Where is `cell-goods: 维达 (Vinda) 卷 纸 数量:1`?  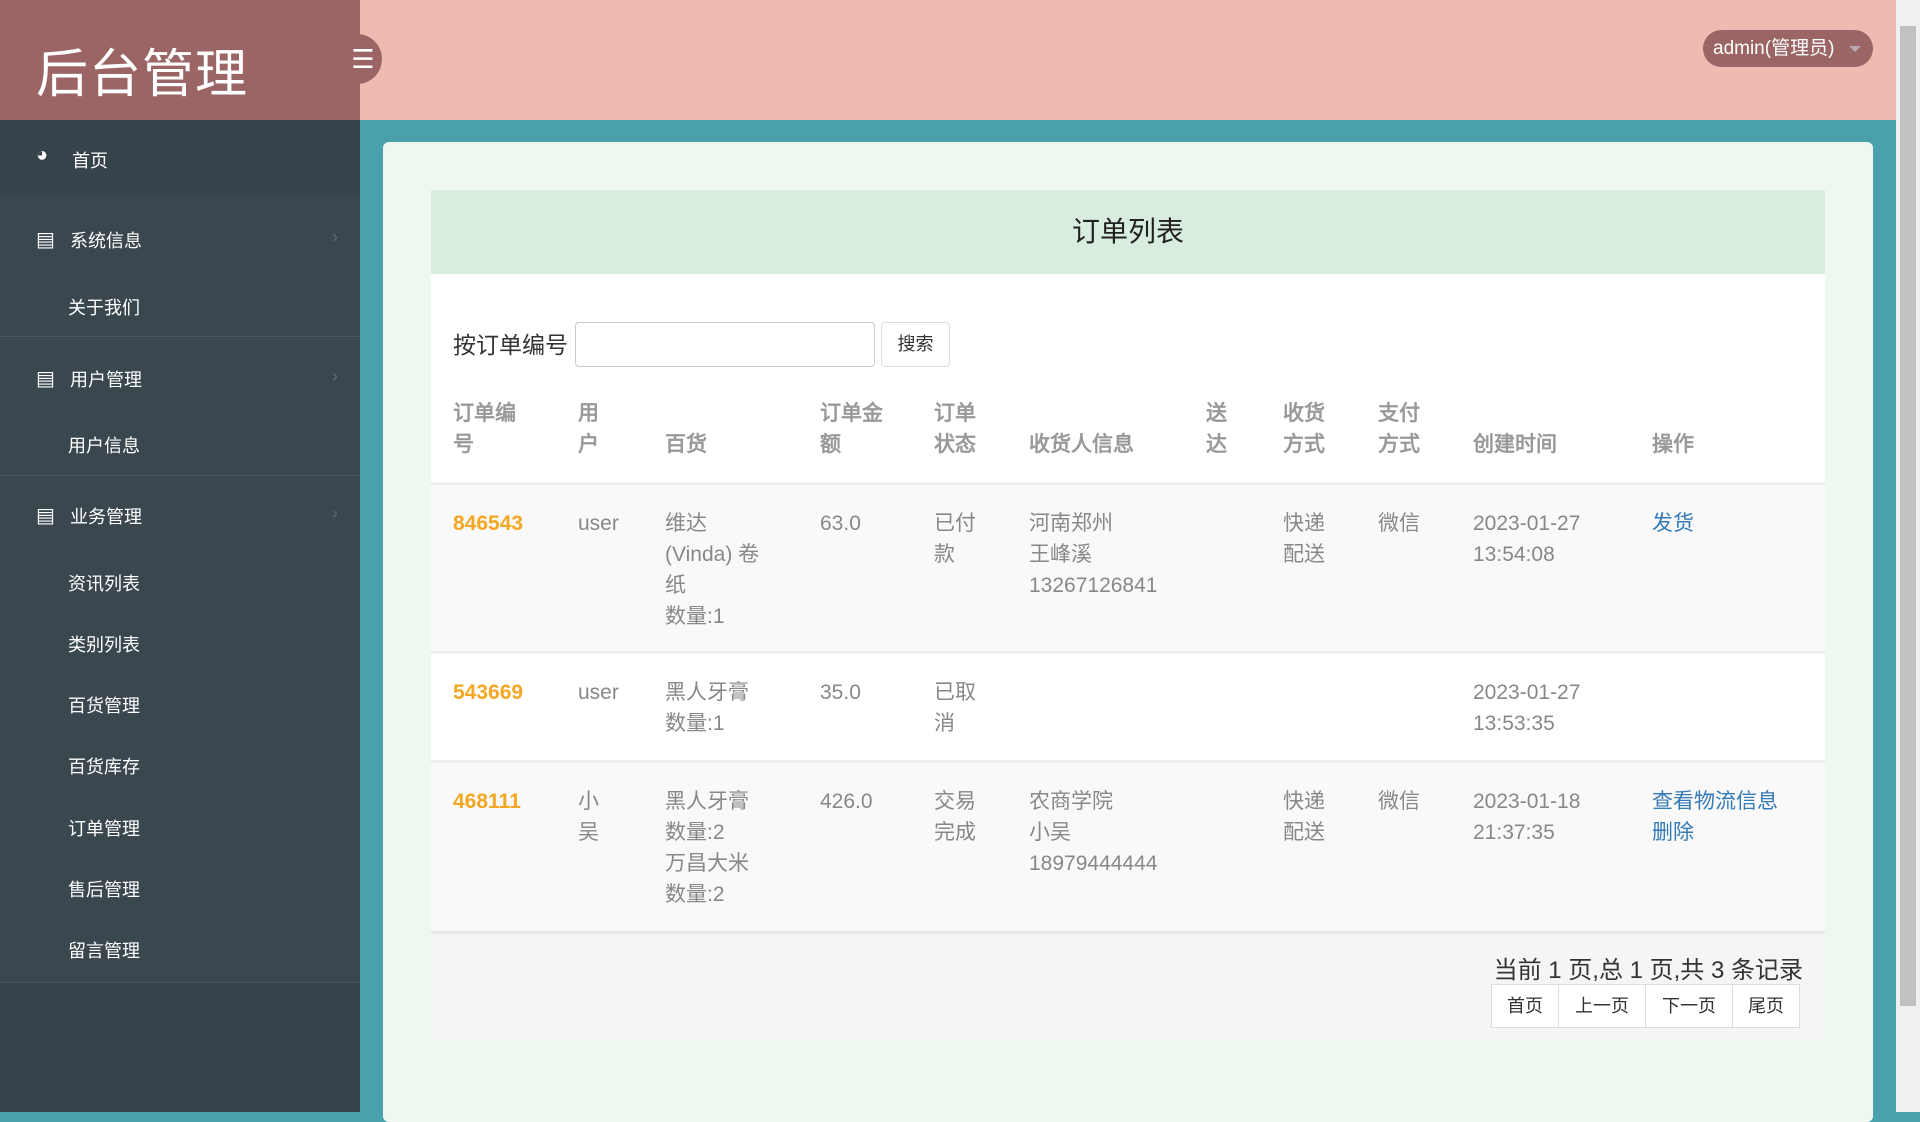 cell-goods: 维达 (Vinda) 卷 纸 数量:1 is located at coordinates (712, 570).